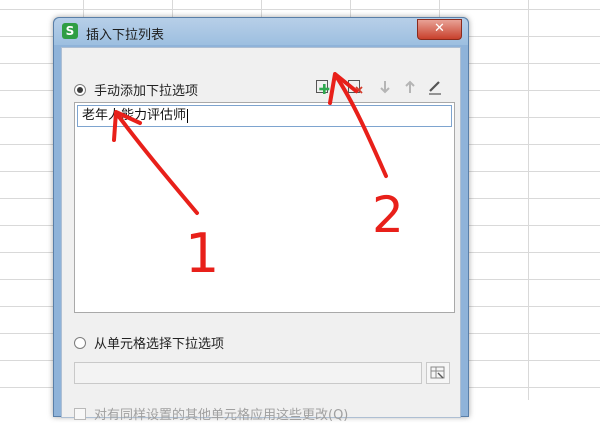  What do you see at coordinates (80, 343) in the screenshot?
I see `cell-option-radio` at bounding box center [80, 343].